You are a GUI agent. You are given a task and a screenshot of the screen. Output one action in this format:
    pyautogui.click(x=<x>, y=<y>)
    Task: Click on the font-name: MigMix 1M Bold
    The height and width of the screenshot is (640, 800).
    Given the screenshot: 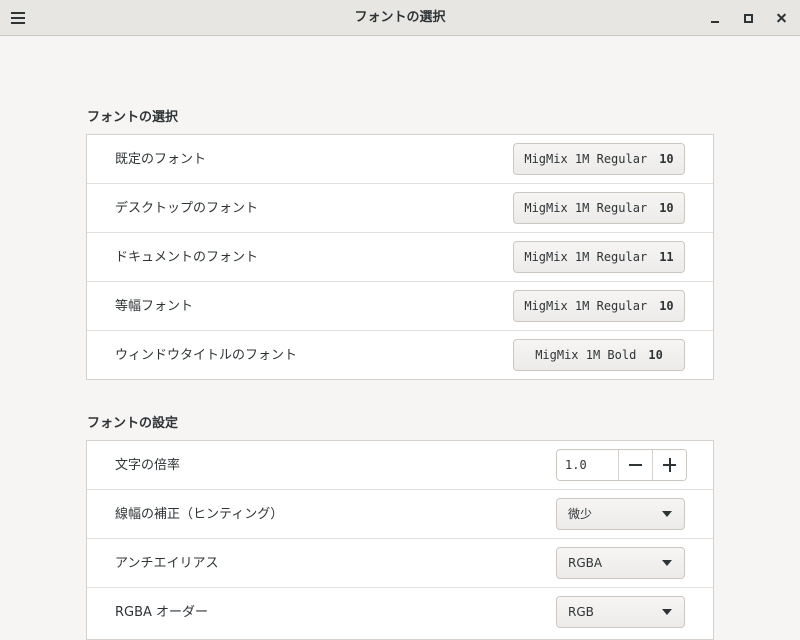 What is the action you would take?
    pyautogui.click(x=586, y=355)
    